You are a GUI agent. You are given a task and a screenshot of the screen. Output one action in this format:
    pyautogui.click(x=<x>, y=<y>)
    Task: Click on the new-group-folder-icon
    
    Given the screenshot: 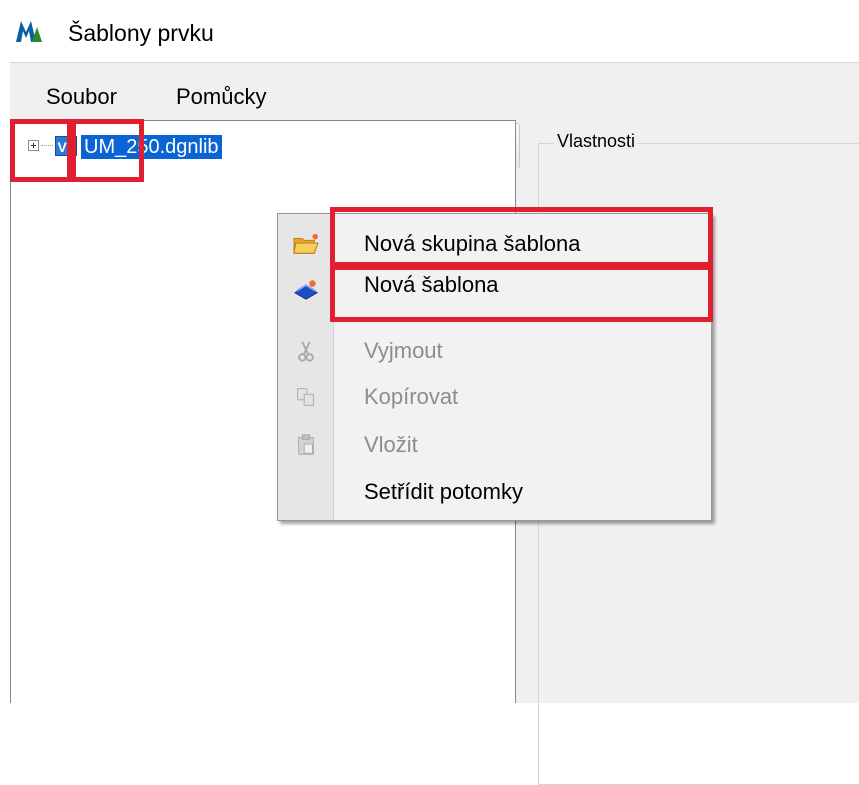 What is the action you would take?
    pyautogui.click(x=306, y=243)
    